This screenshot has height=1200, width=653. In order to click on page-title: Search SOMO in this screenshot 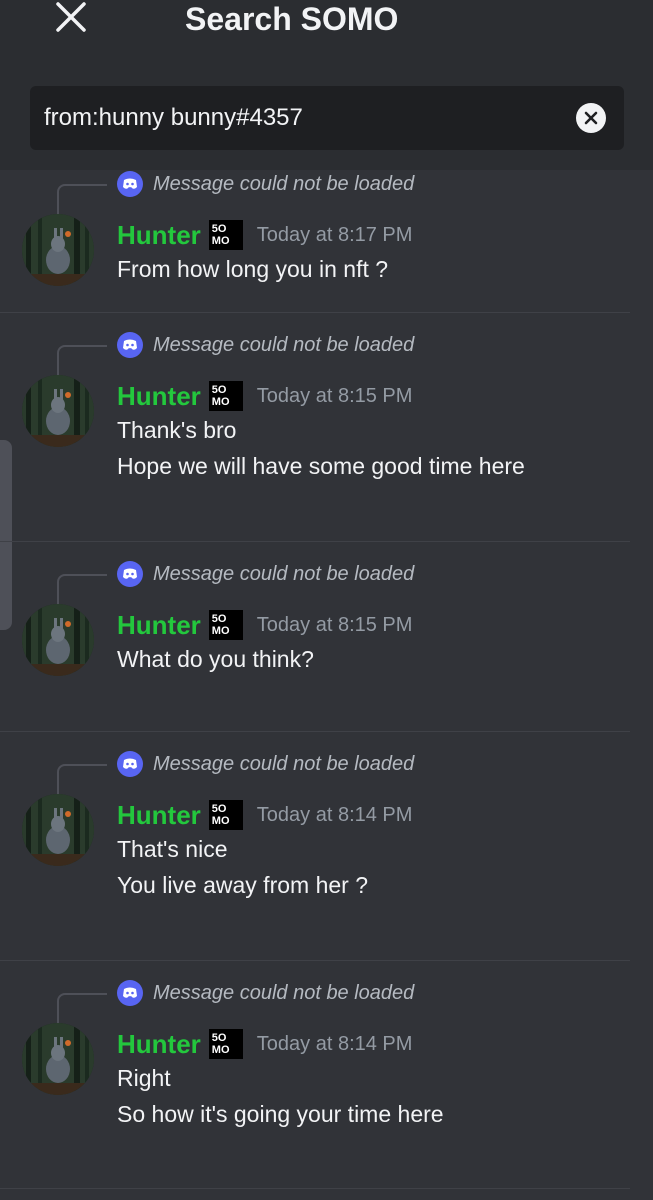, I will do `click(292, 19)`.